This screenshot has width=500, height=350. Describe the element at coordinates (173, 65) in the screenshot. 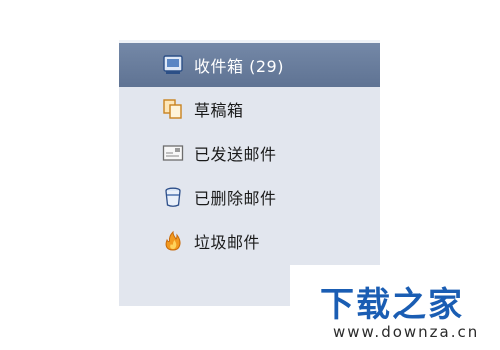

I see `inbox-icon` at that location.